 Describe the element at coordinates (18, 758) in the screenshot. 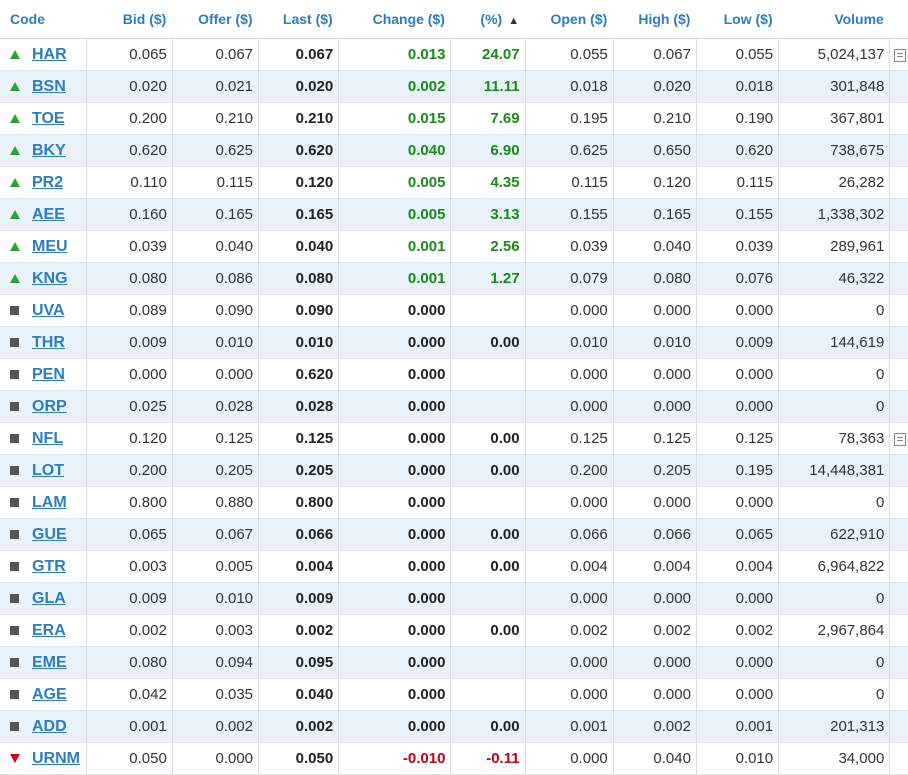

I see `down-arrow-icon` at that location.